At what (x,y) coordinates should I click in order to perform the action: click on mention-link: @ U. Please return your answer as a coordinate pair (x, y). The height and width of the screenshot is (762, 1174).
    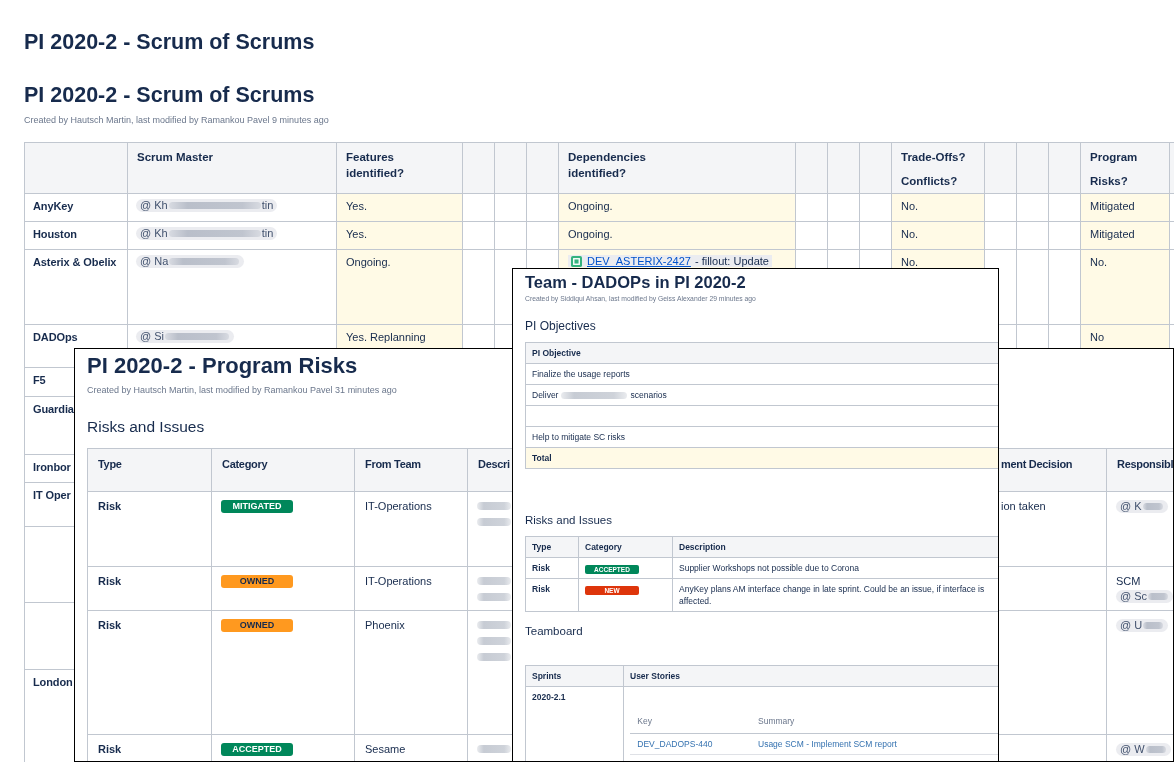
    Looking at the image, I should click on (1142, 626).